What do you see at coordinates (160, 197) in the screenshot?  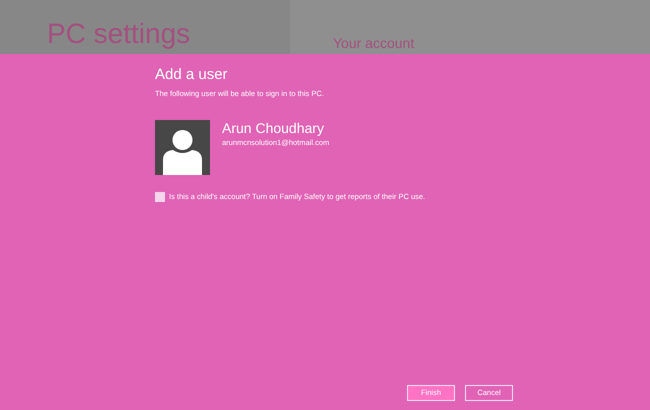 I see `child-account-checkbox` at bounding box center [160, 197].